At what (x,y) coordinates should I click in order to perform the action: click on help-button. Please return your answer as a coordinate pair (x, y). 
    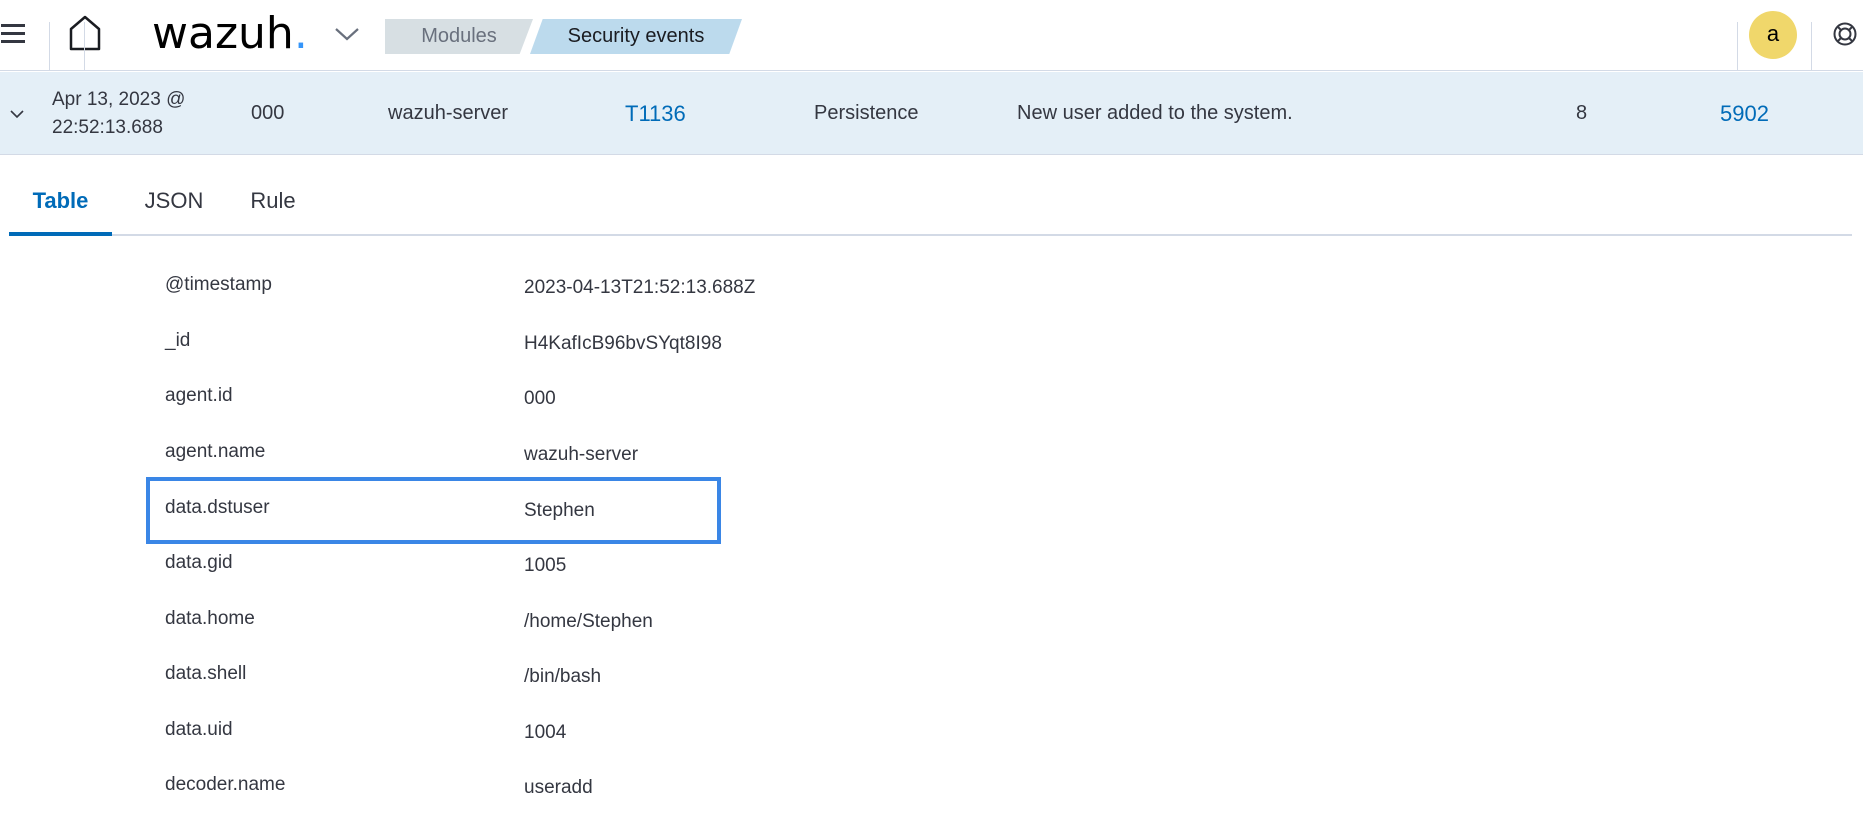
    Looking at the image, I should click on (1845, 34).